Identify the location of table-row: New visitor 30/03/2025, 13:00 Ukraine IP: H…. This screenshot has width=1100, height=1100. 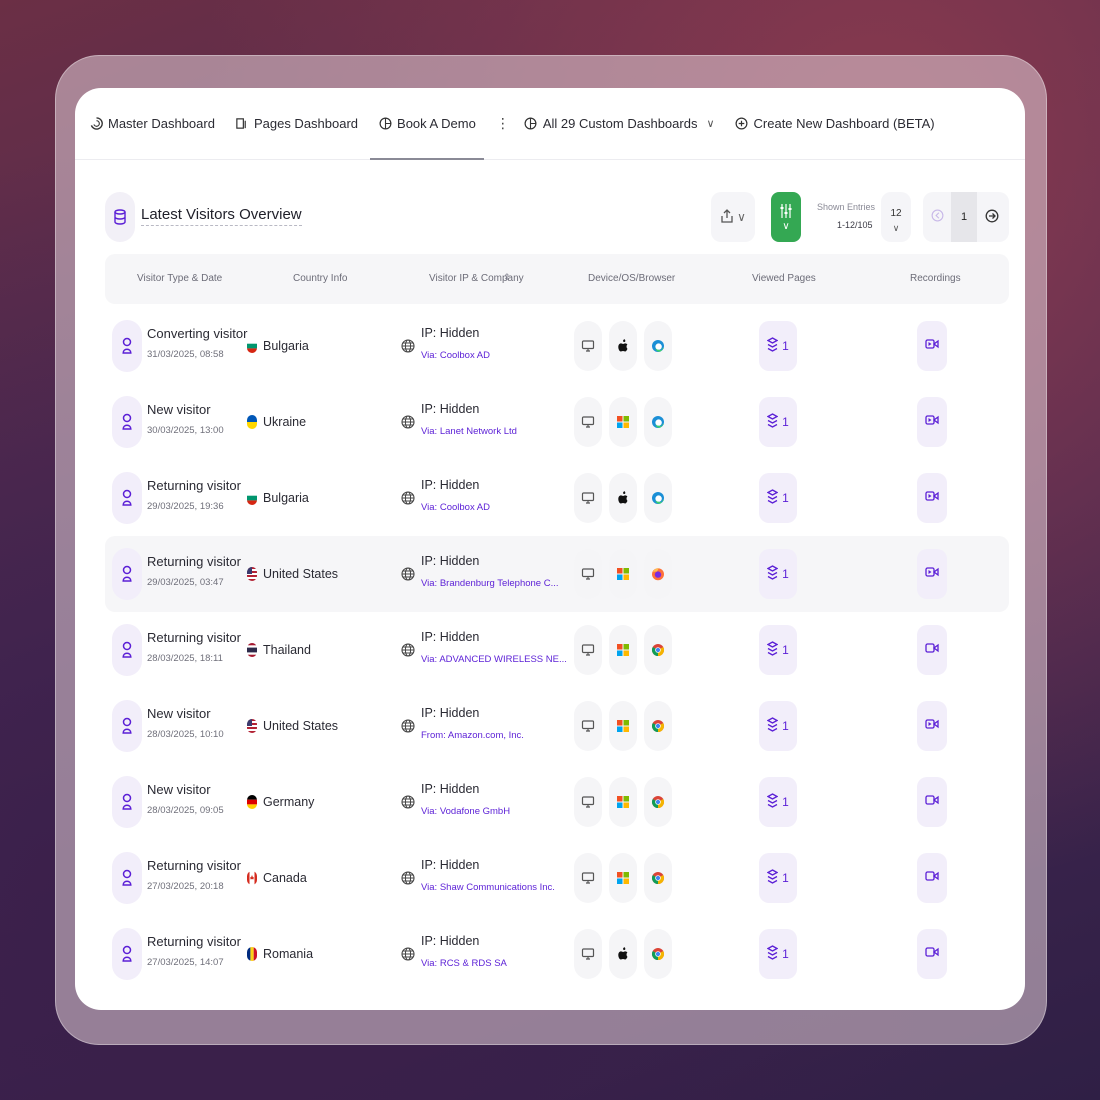
(557, 422).